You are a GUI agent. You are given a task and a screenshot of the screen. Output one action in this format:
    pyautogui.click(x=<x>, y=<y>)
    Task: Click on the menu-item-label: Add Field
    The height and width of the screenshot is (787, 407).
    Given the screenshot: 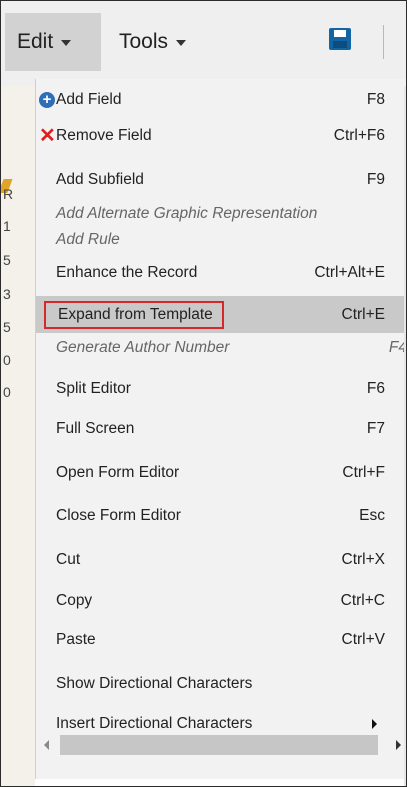 What is the action you would take?
    pyautogui.click(x=89, y=99)
    